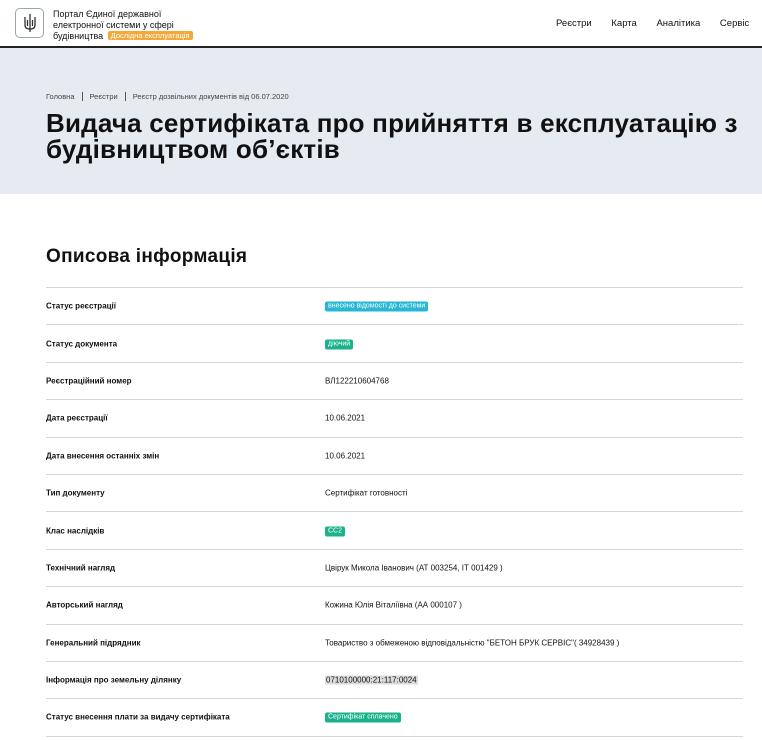  I want to click on trident-logo-icon, so click(29, 23).